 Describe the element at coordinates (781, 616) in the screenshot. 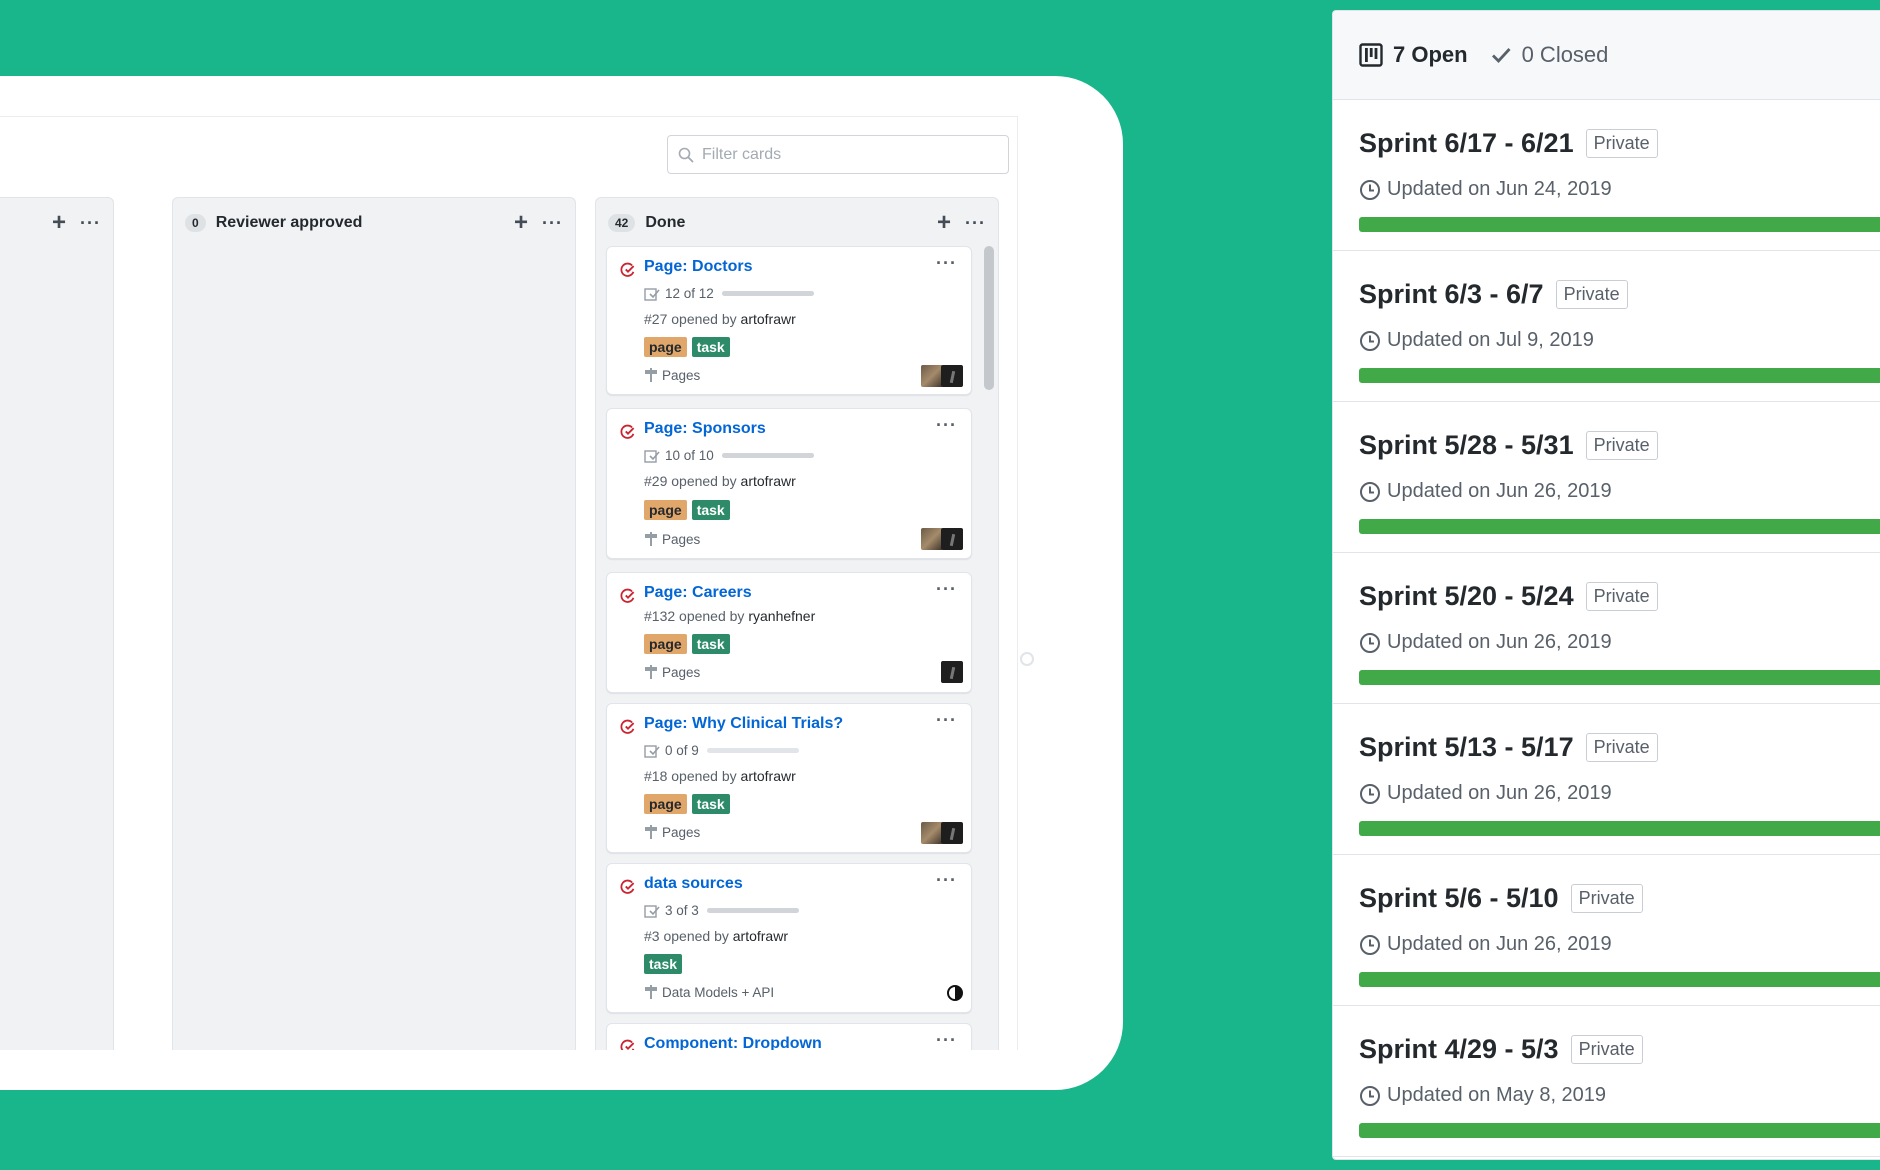

I see `author-link: ryanhefner` at that location.